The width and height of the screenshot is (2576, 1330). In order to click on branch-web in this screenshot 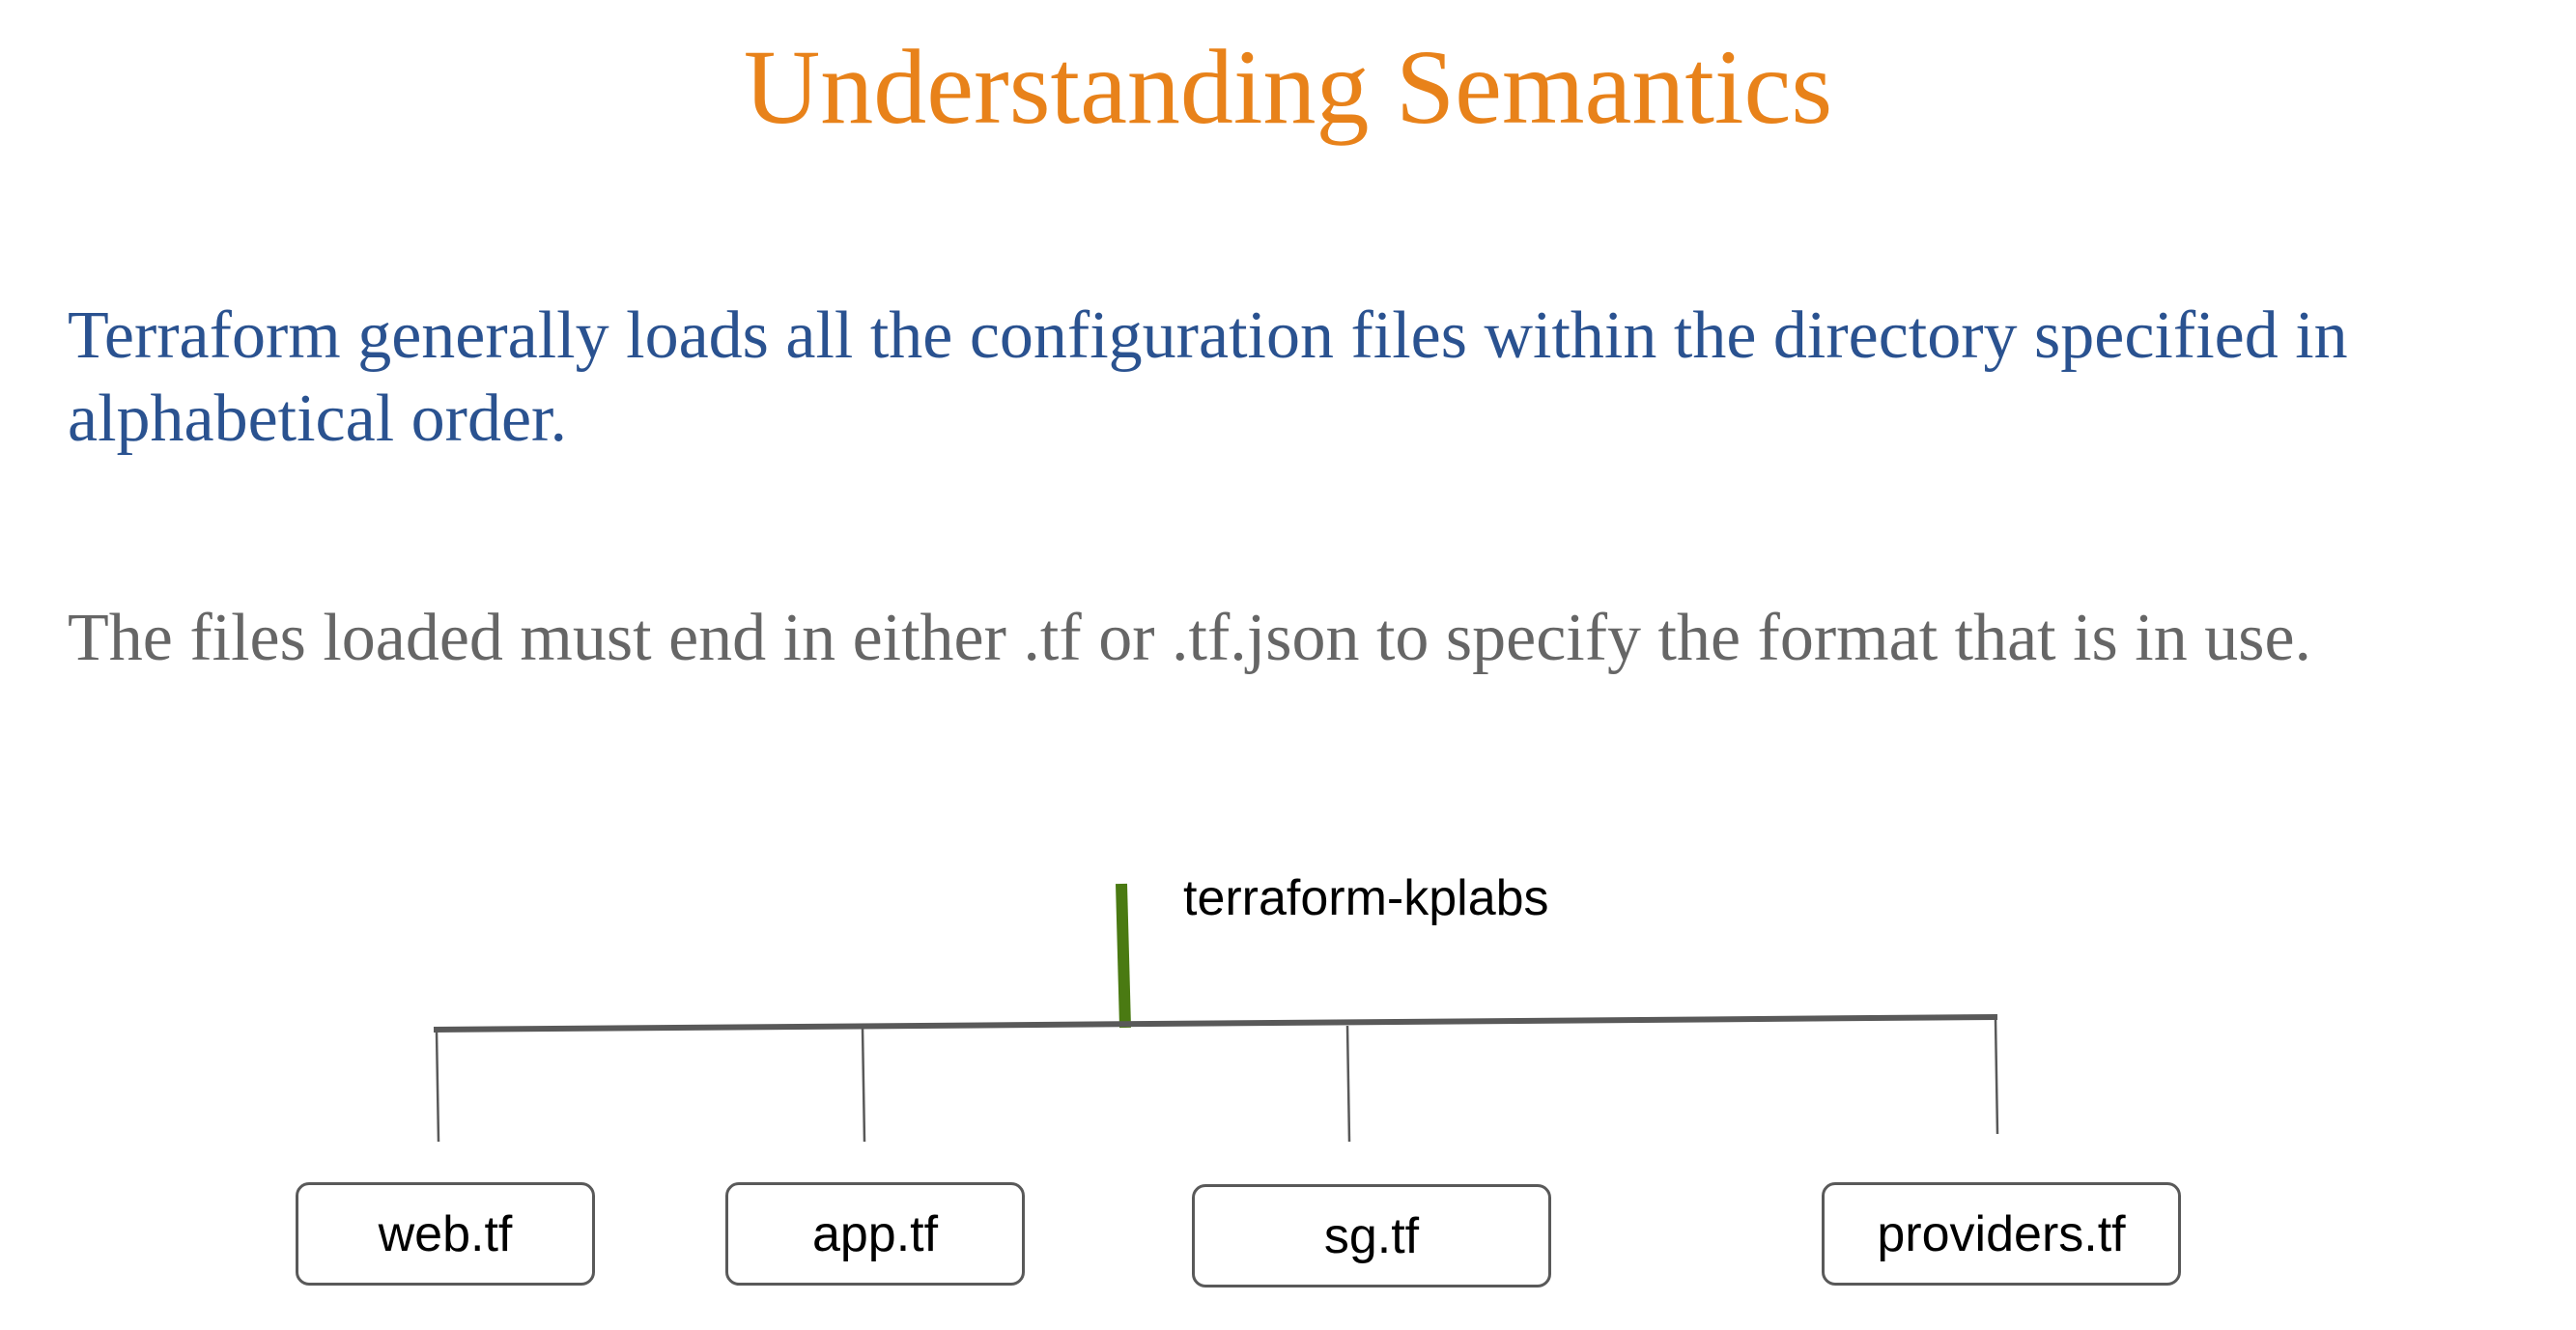, I will do `click(437, 1087)`.